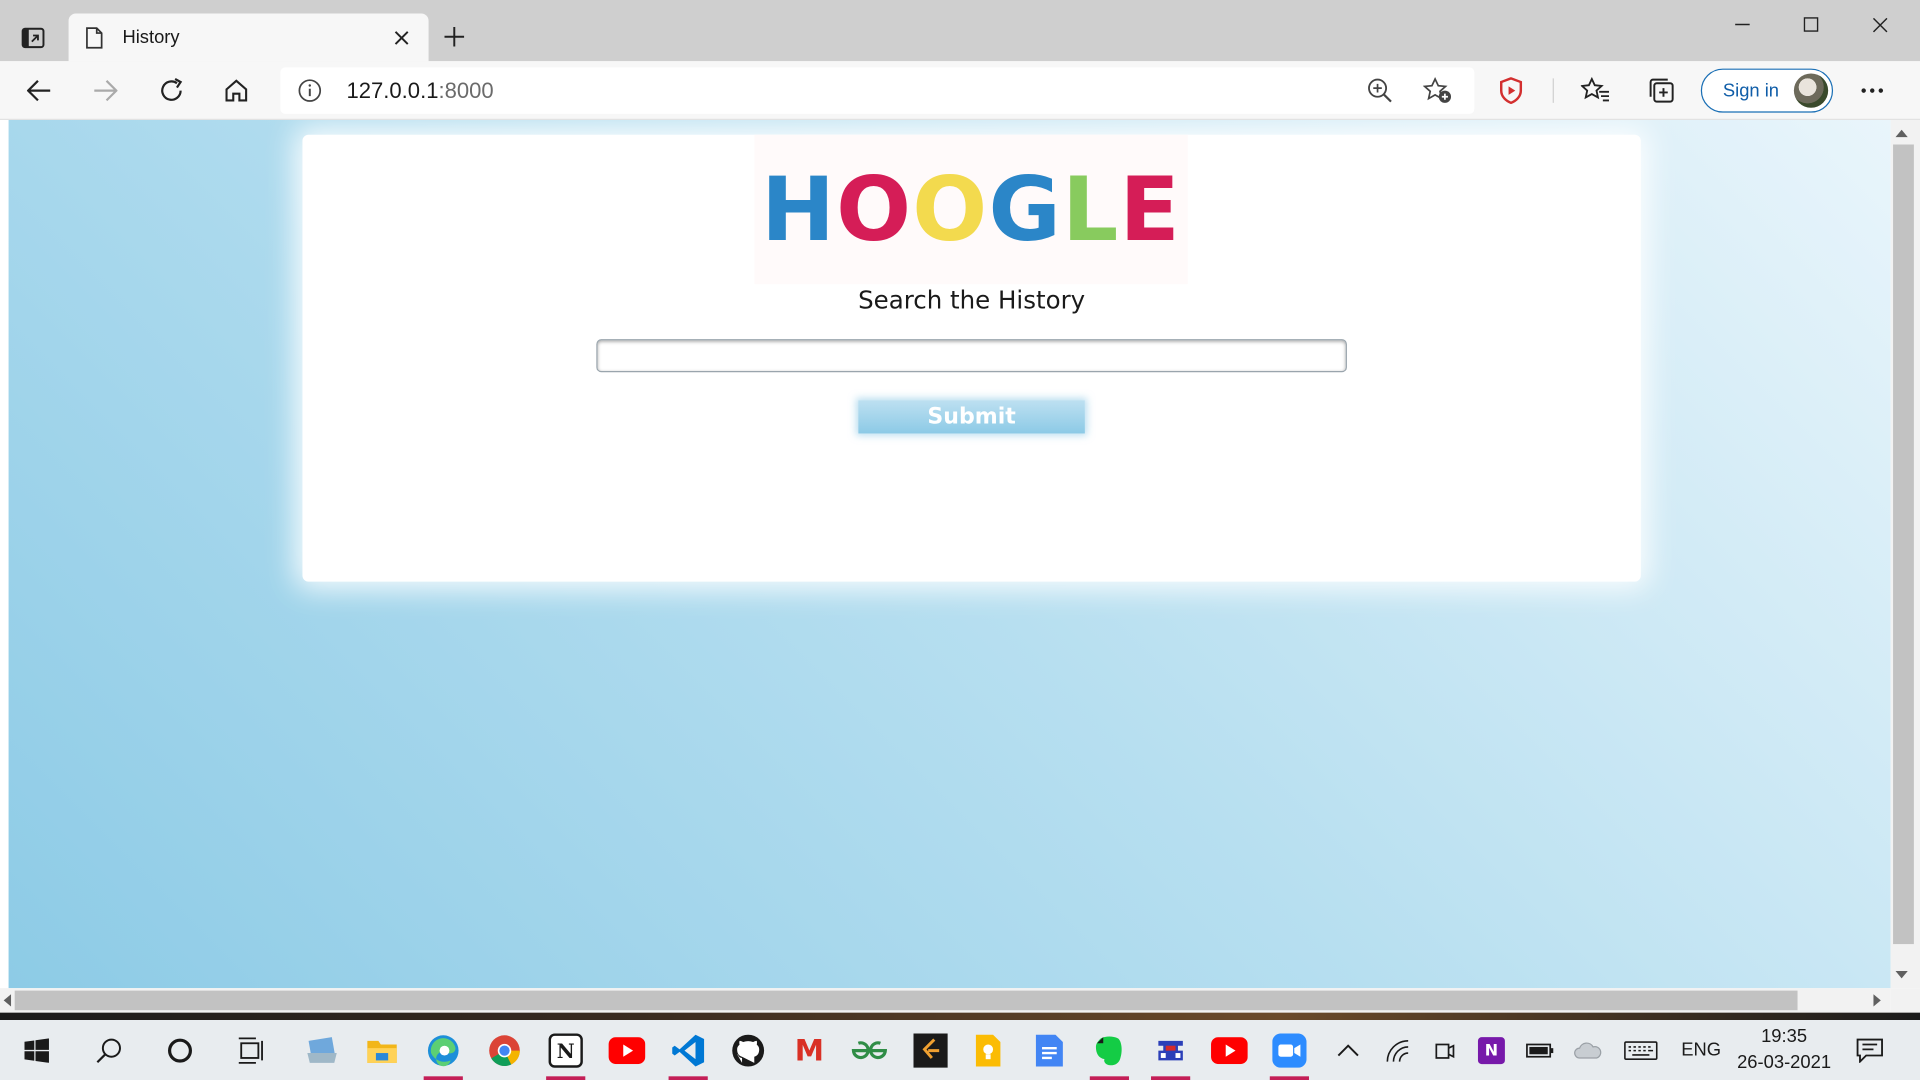  I want to click on close-window-icon, so click(1879, 24).